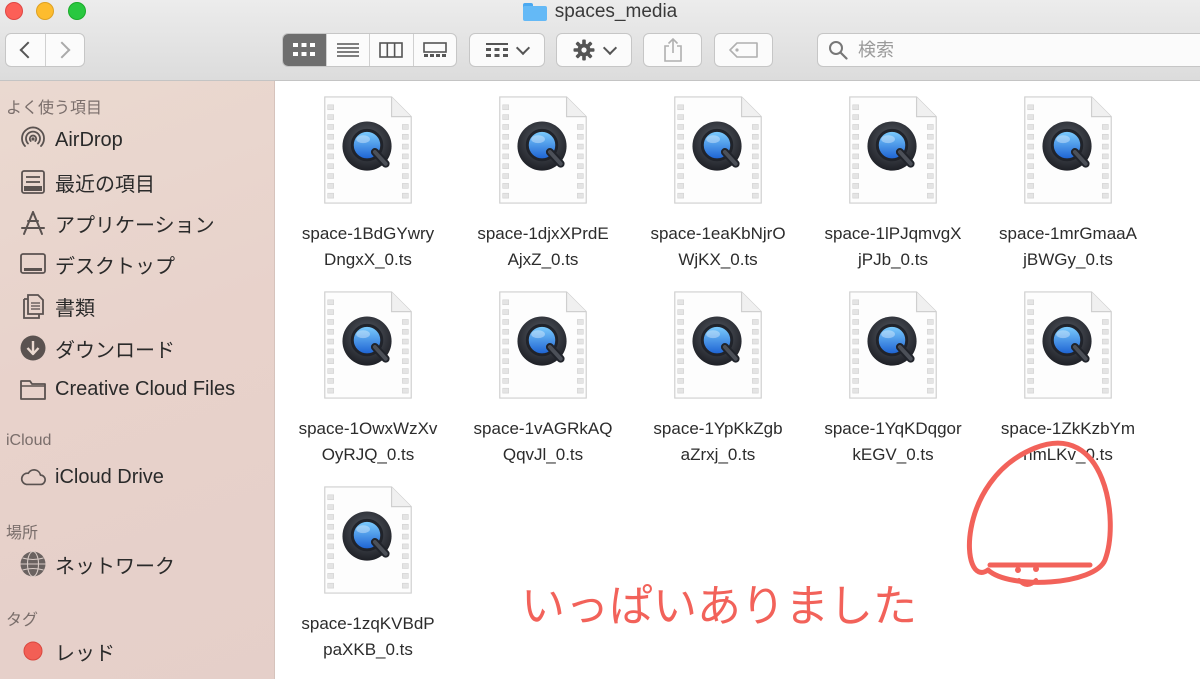  Describe the element at coordinates (115, 266) in the screenshot. I see `sidebar-item-label: デスクトップ` at that location.